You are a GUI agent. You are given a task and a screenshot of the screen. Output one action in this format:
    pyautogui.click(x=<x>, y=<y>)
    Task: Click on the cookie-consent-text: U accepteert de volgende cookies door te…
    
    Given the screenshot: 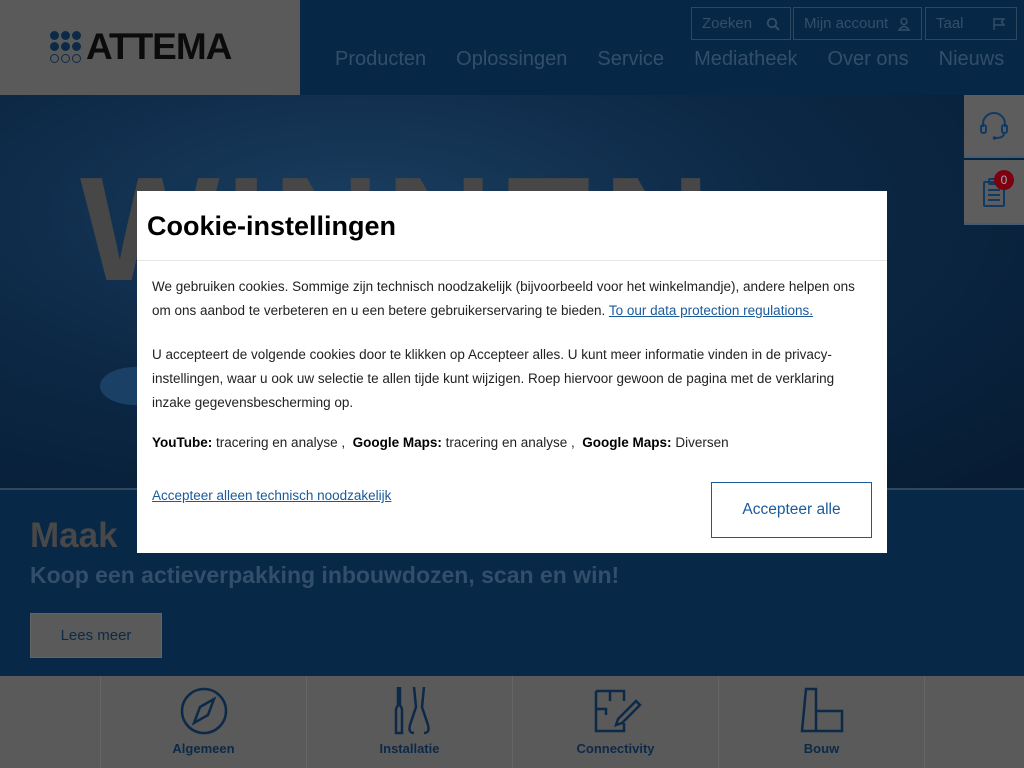 What is the action you would take?
    pyautogui.click(x=493, y=378)
    